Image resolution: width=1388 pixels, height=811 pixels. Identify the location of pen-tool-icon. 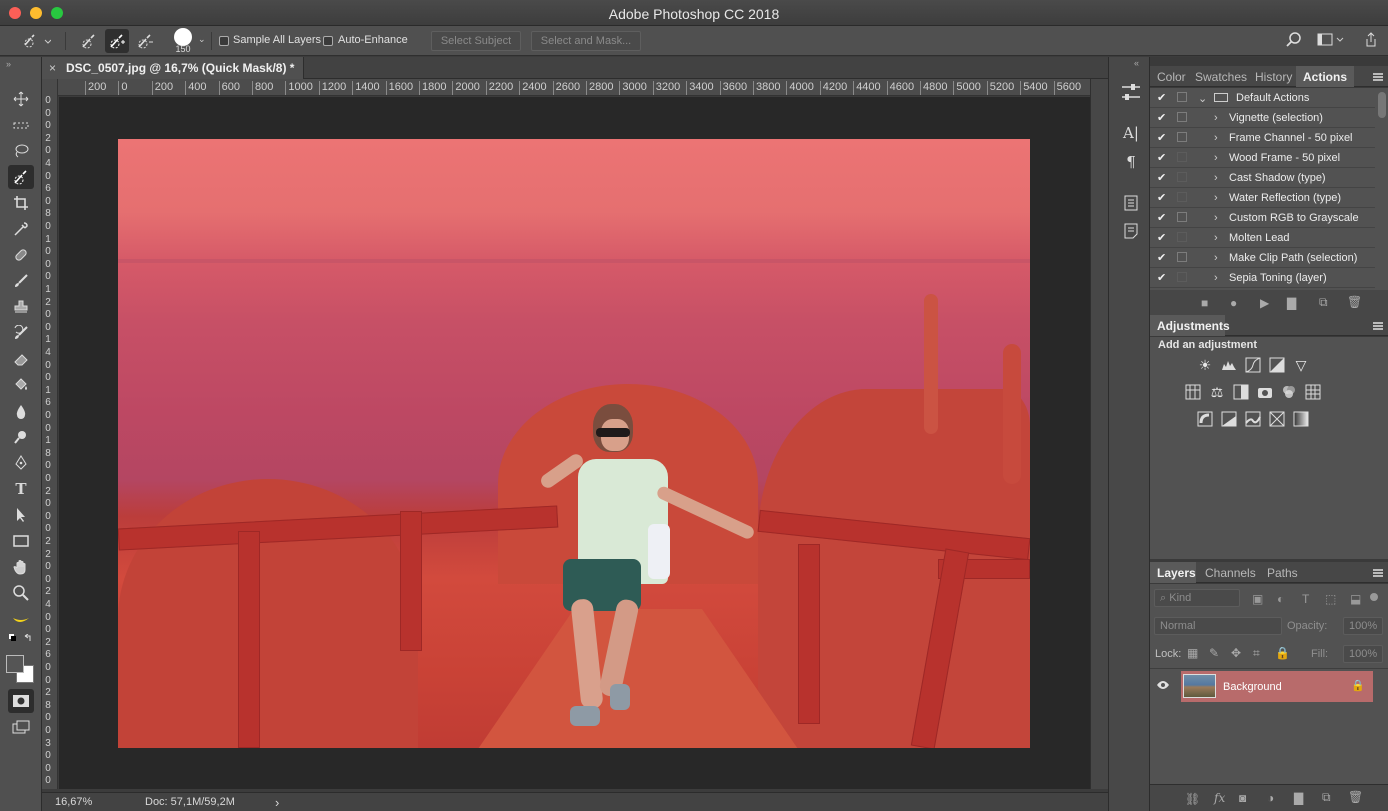
(21, 463).